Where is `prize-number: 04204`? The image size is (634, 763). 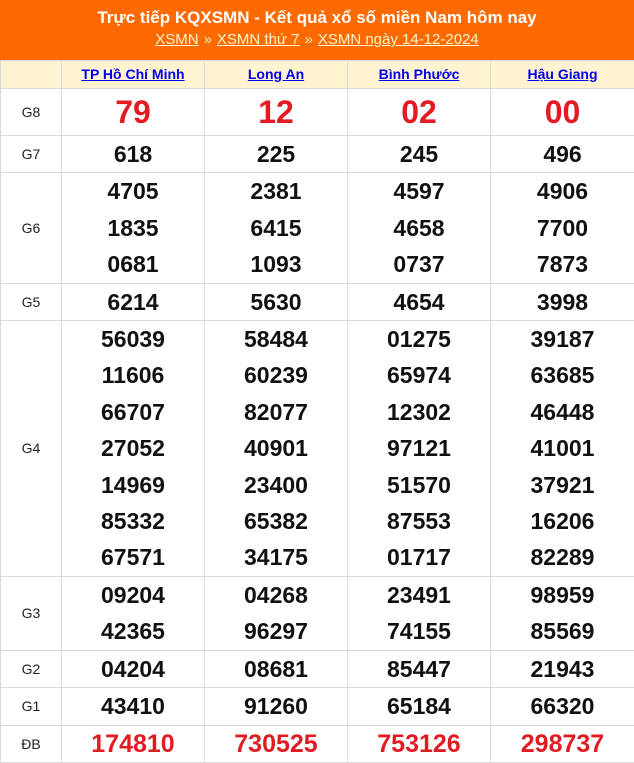 prize-number: 04204 is located at coordinates (133, 669).